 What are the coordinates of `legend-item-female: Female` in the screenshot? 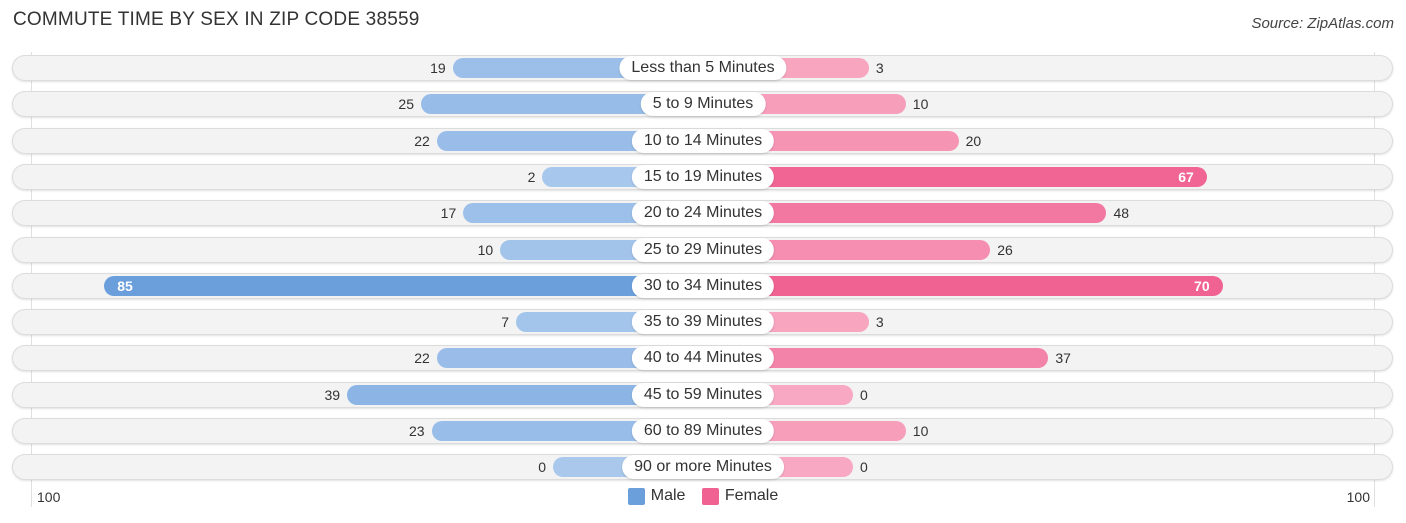 It's located at (740, 496).